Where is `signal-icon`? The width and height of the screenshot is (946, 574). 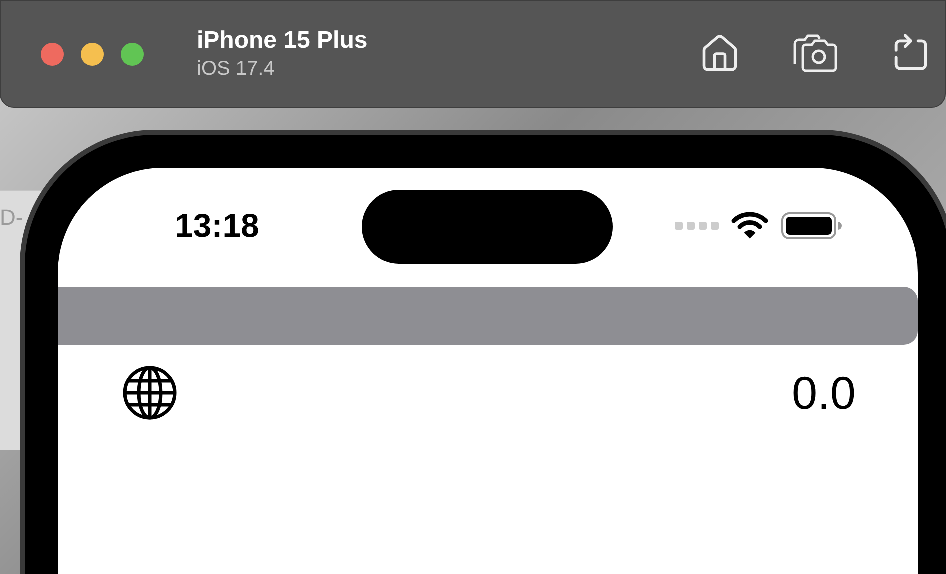
signal-icon is located at coordinates (697, 226).